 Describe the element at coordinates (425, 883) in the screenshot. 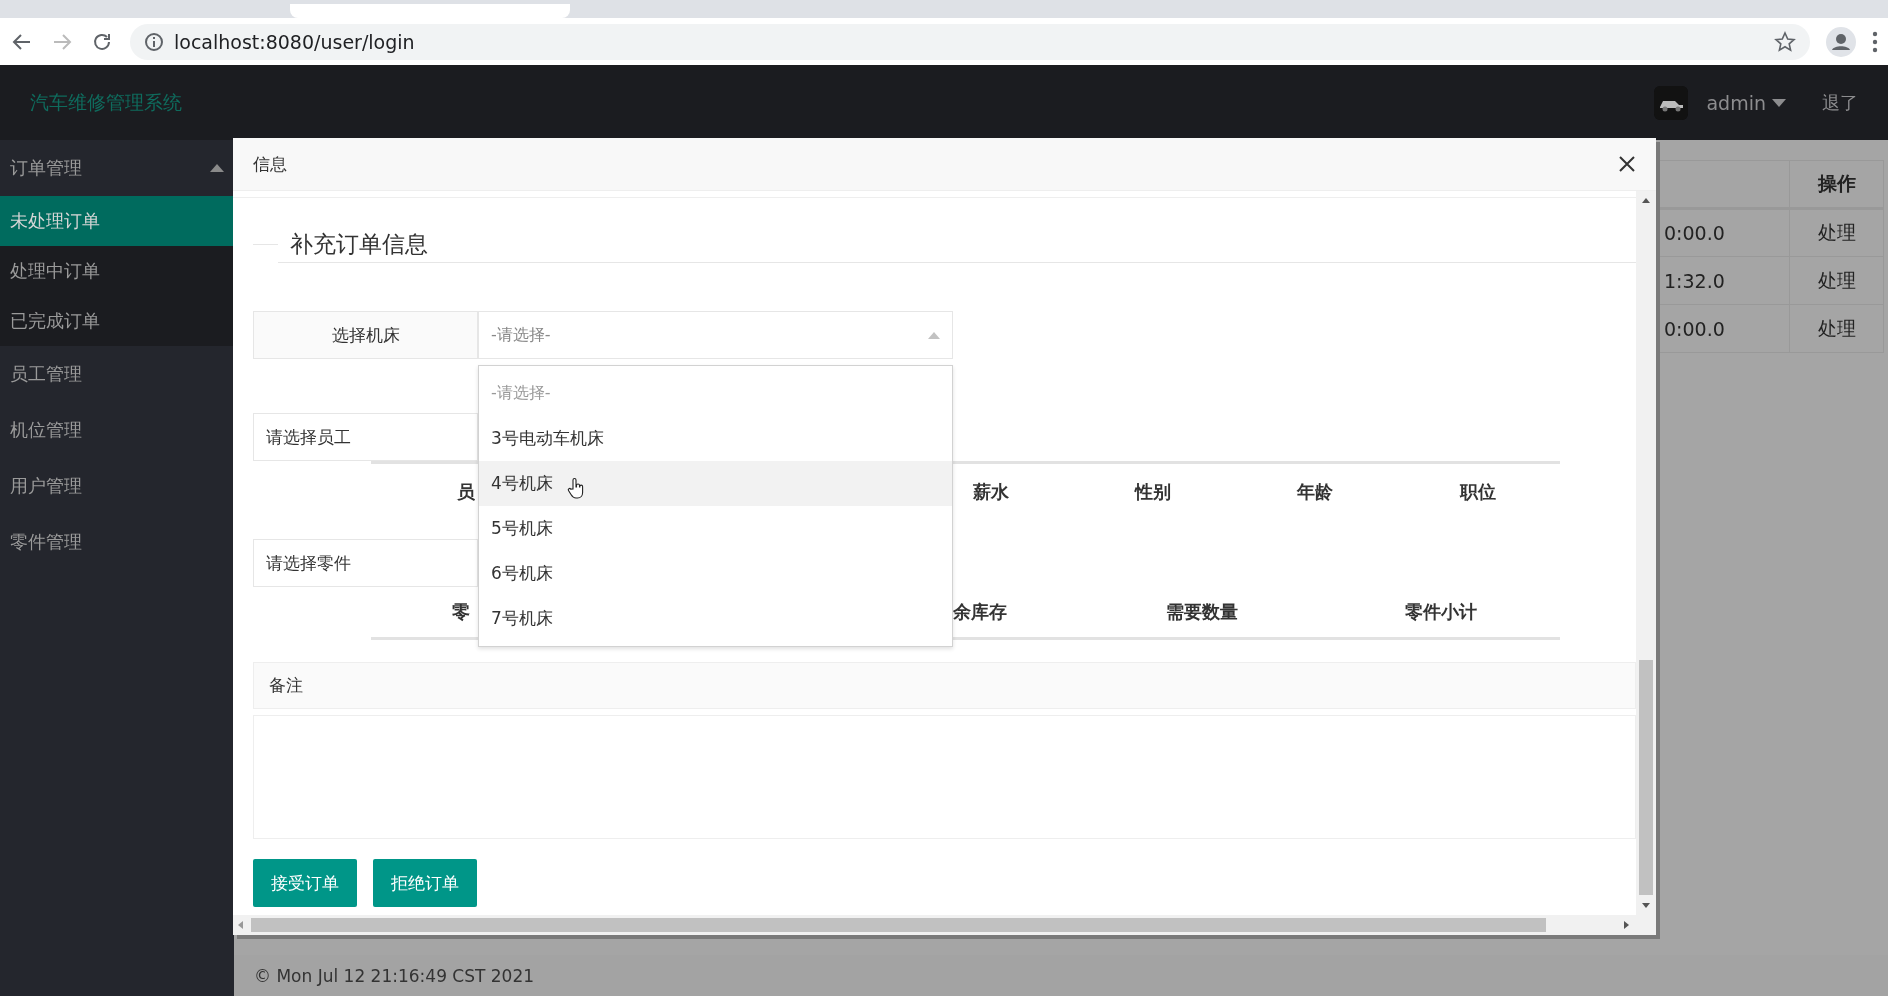

I see `action-button: 拒绝订单` at that location.